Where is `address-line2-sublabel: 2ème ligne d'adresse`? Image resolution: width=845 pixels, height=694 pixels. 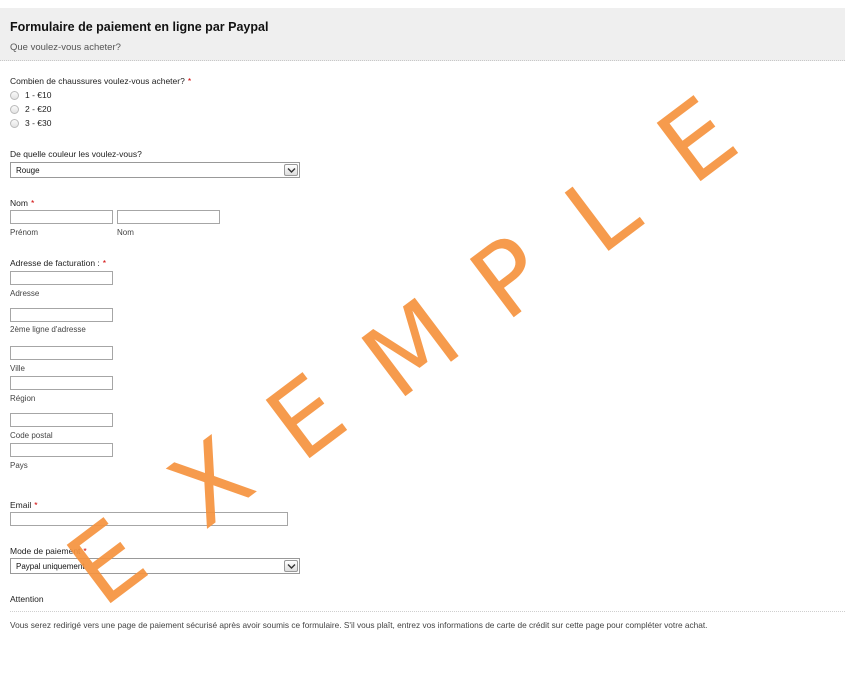
address-line2-sublabel: 2ème ligne d'adresse is located at coordinates (48, 329).